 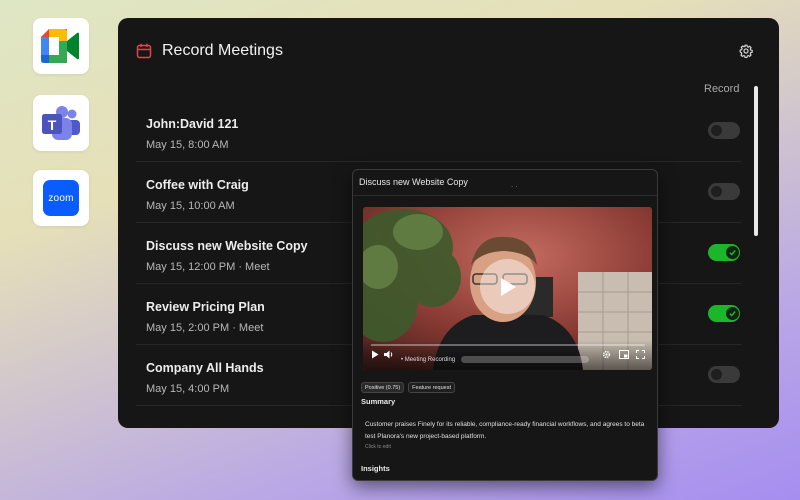 I want to click on meeting-title: Coffee with Craig, so click(x=197, y=185).